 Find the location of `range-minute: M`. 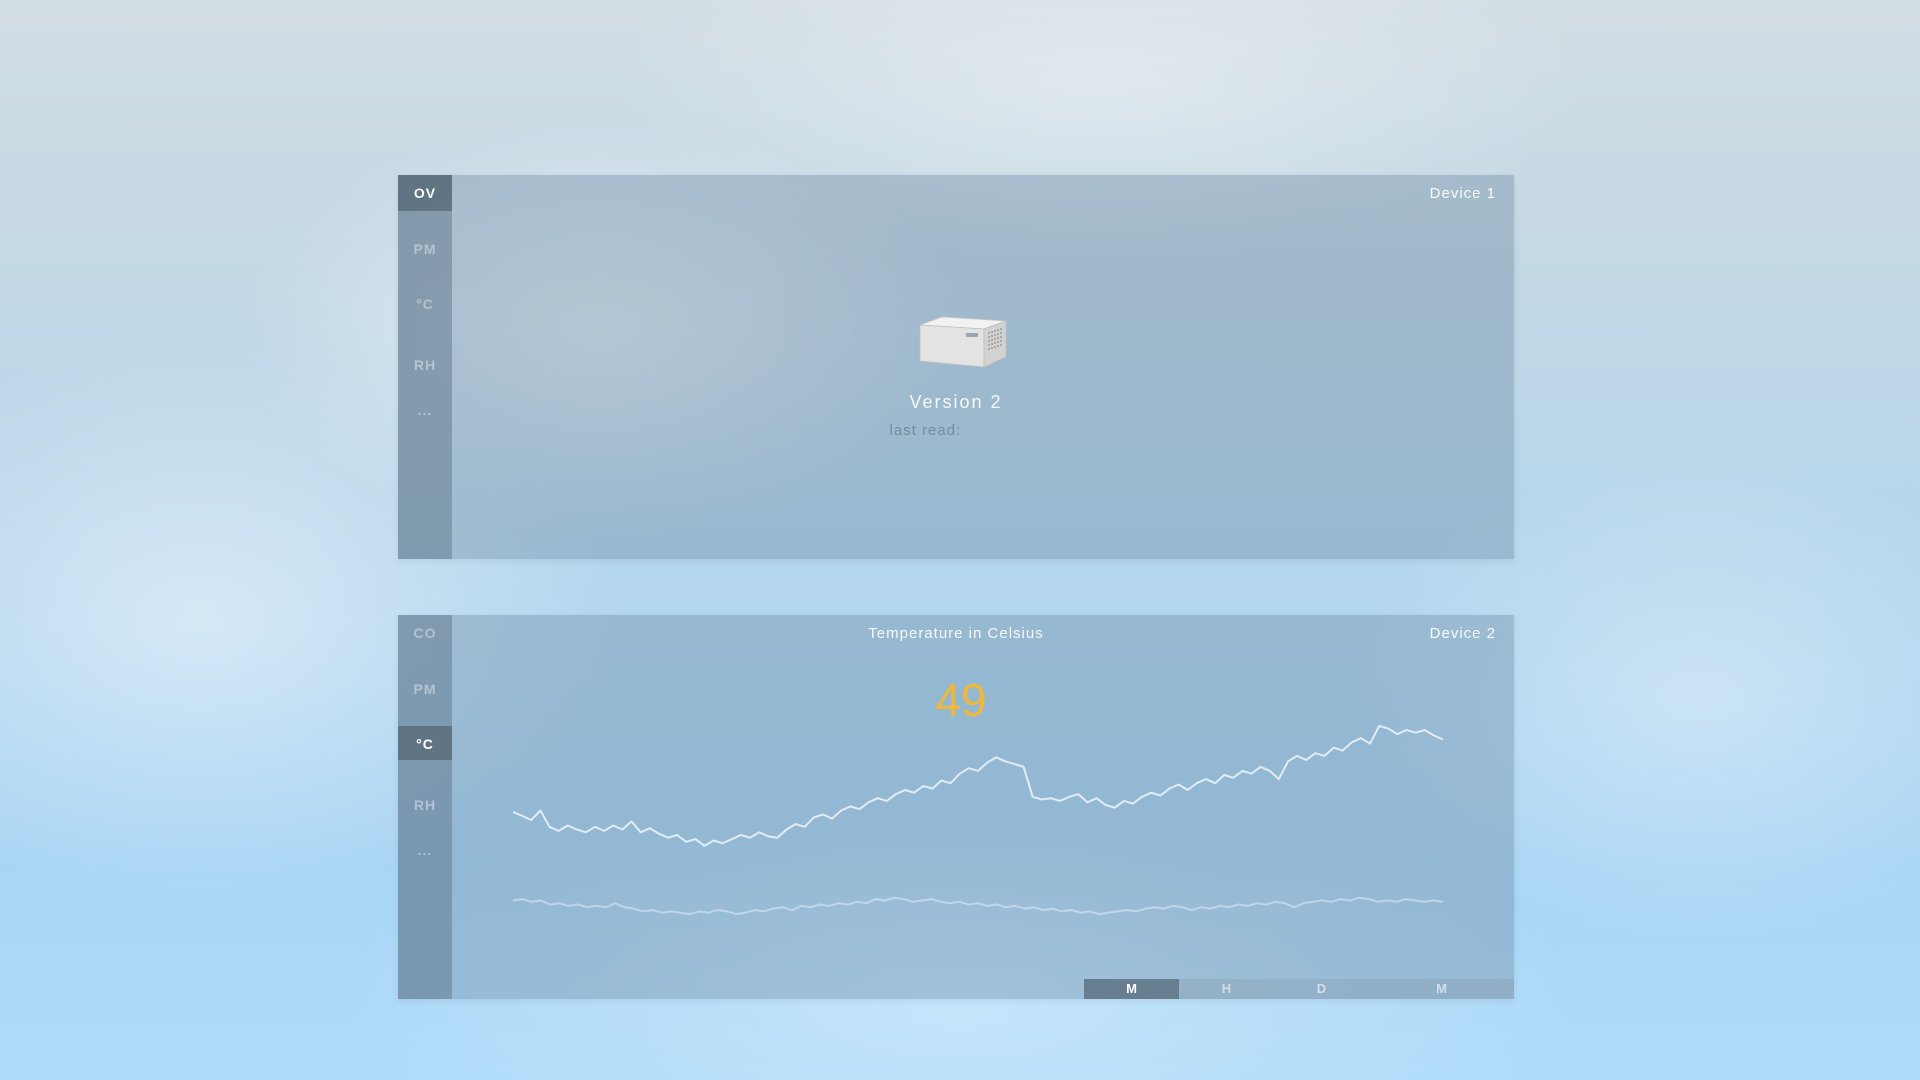

range-minute: M is located at coordinates (1131, 989).